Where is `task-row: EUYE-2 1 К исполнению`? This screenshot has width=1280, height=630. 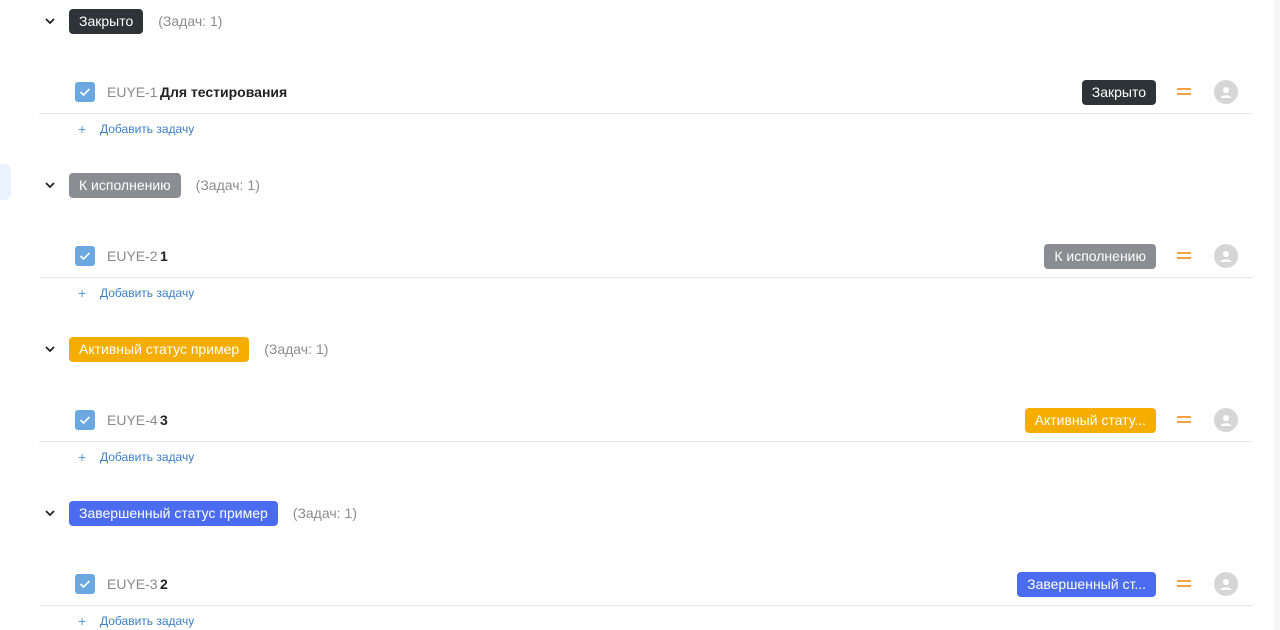
task-row: EUYE-2 1 К исполнению is located at coordinates (646, 255).